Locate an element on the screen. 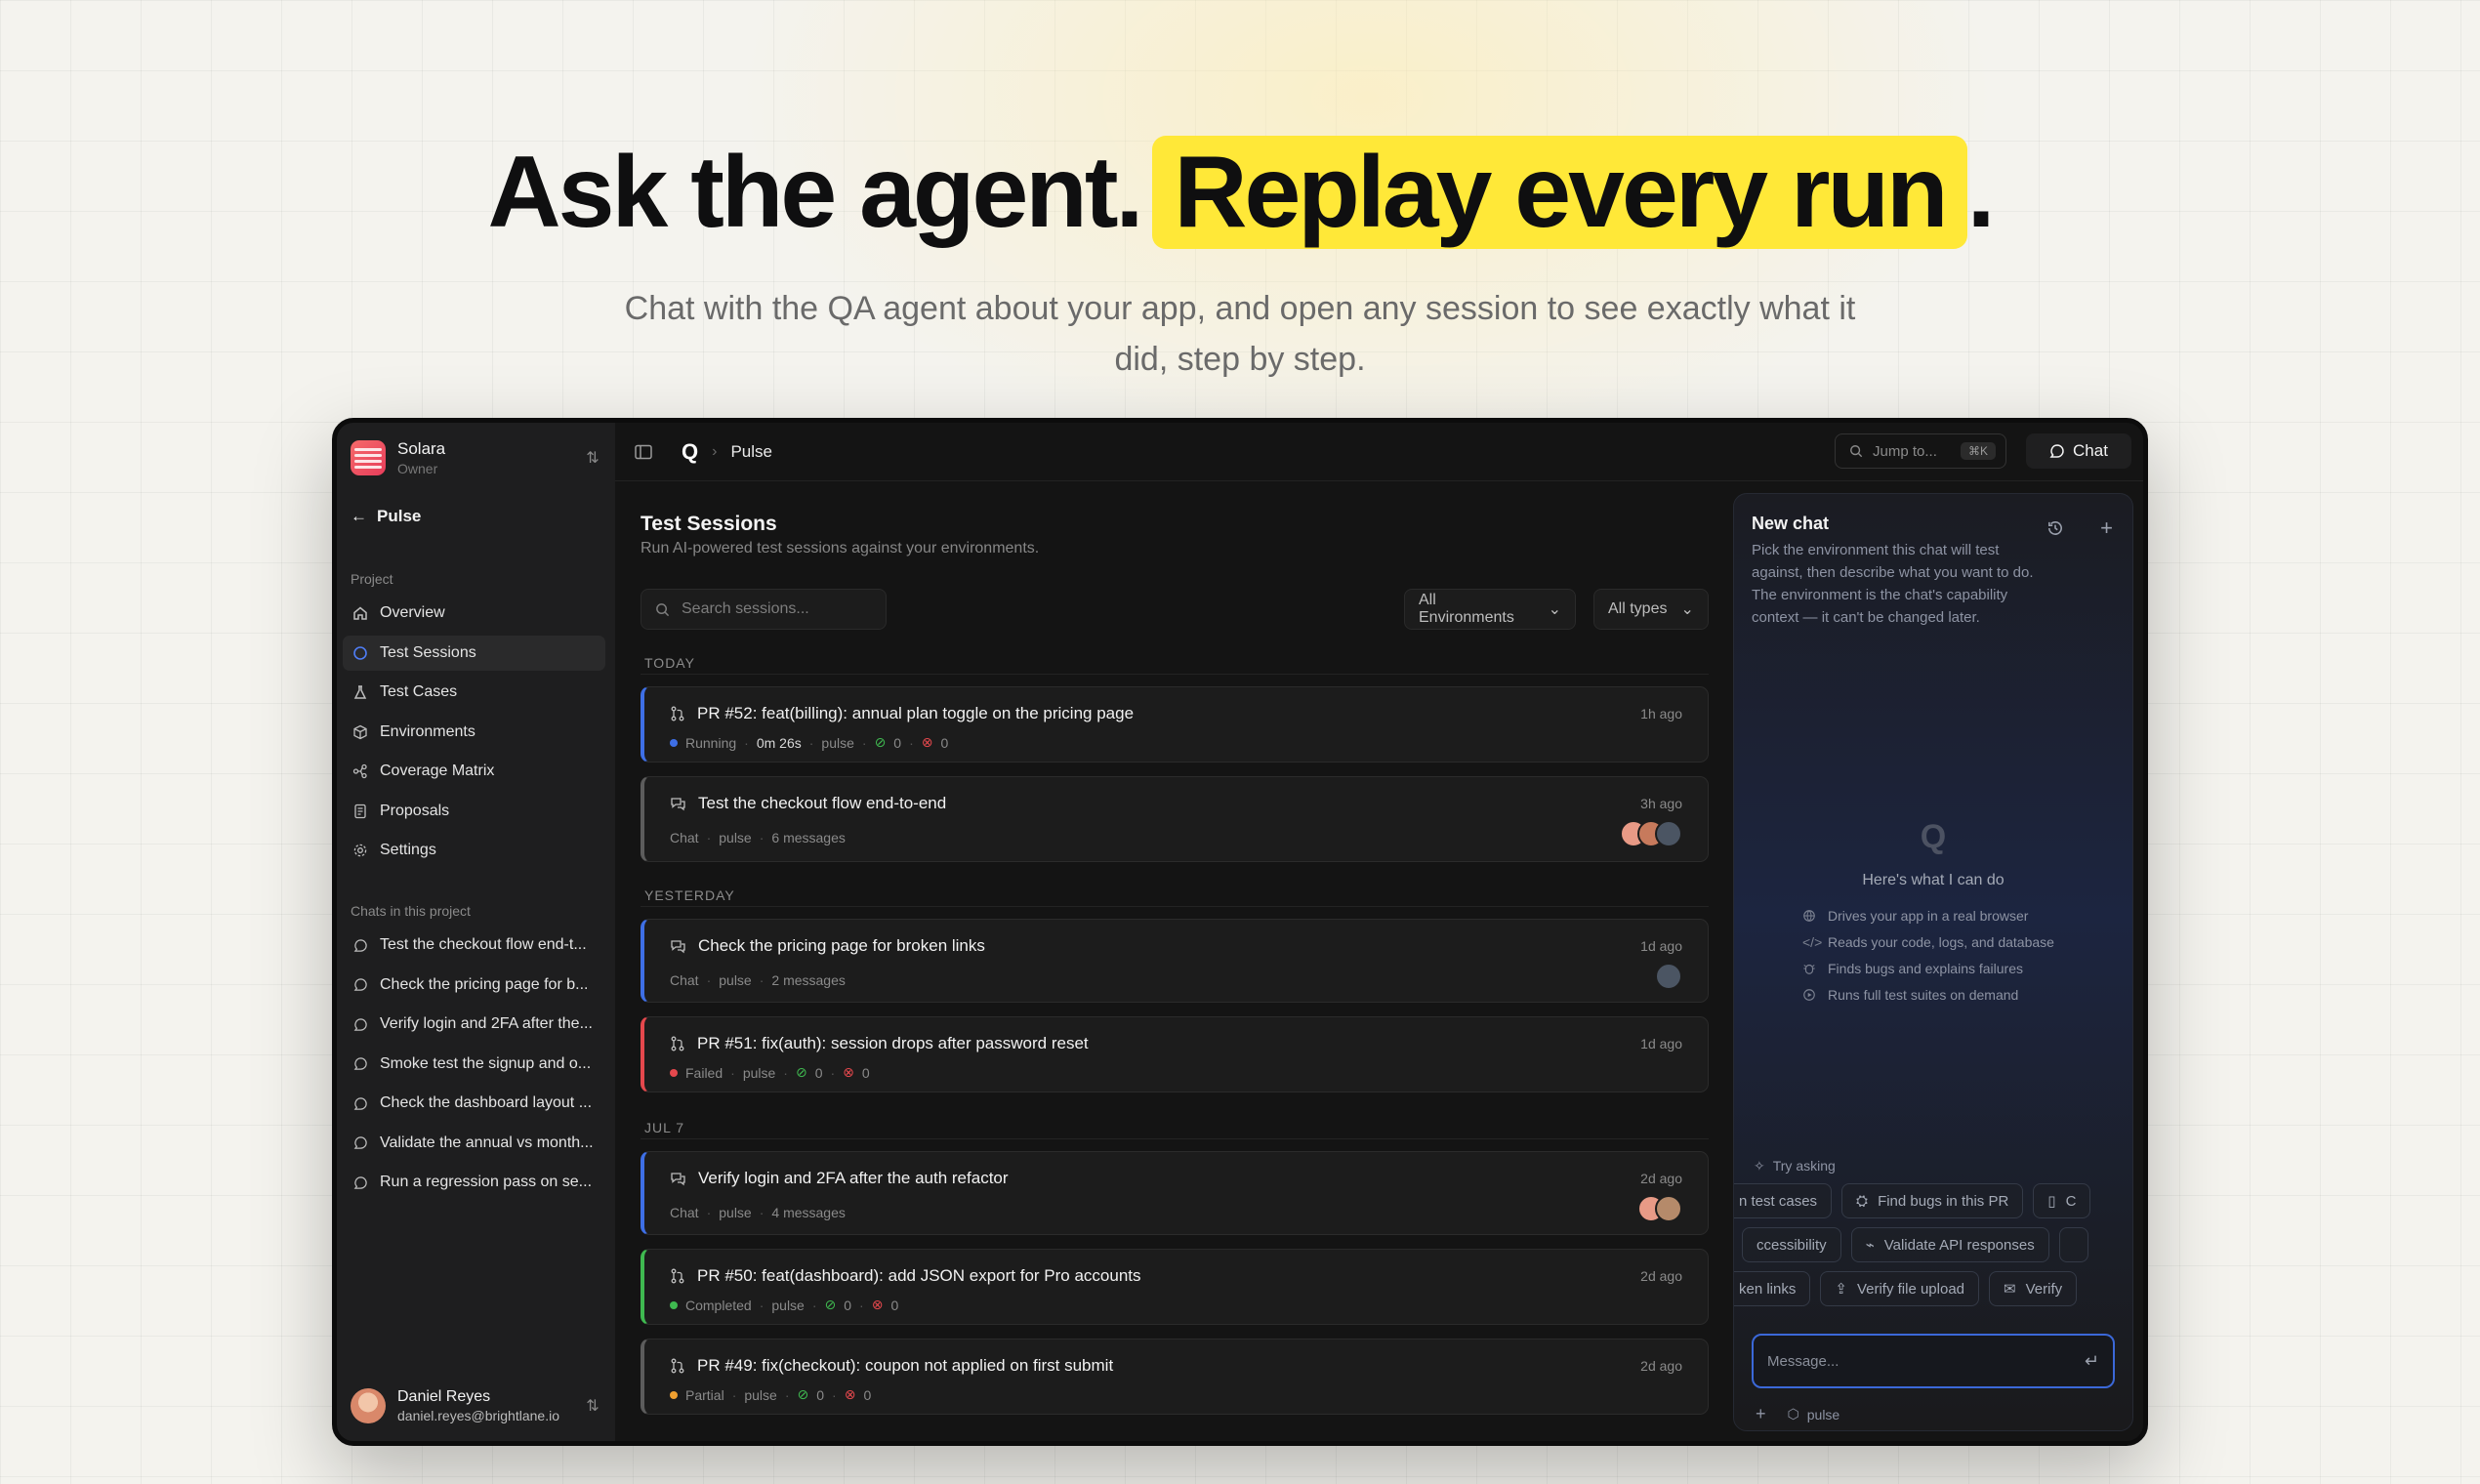 This screenshot has width=2480, height=1484. hero-title-highlight: Replay every run is located at coordinates (1559, 193).